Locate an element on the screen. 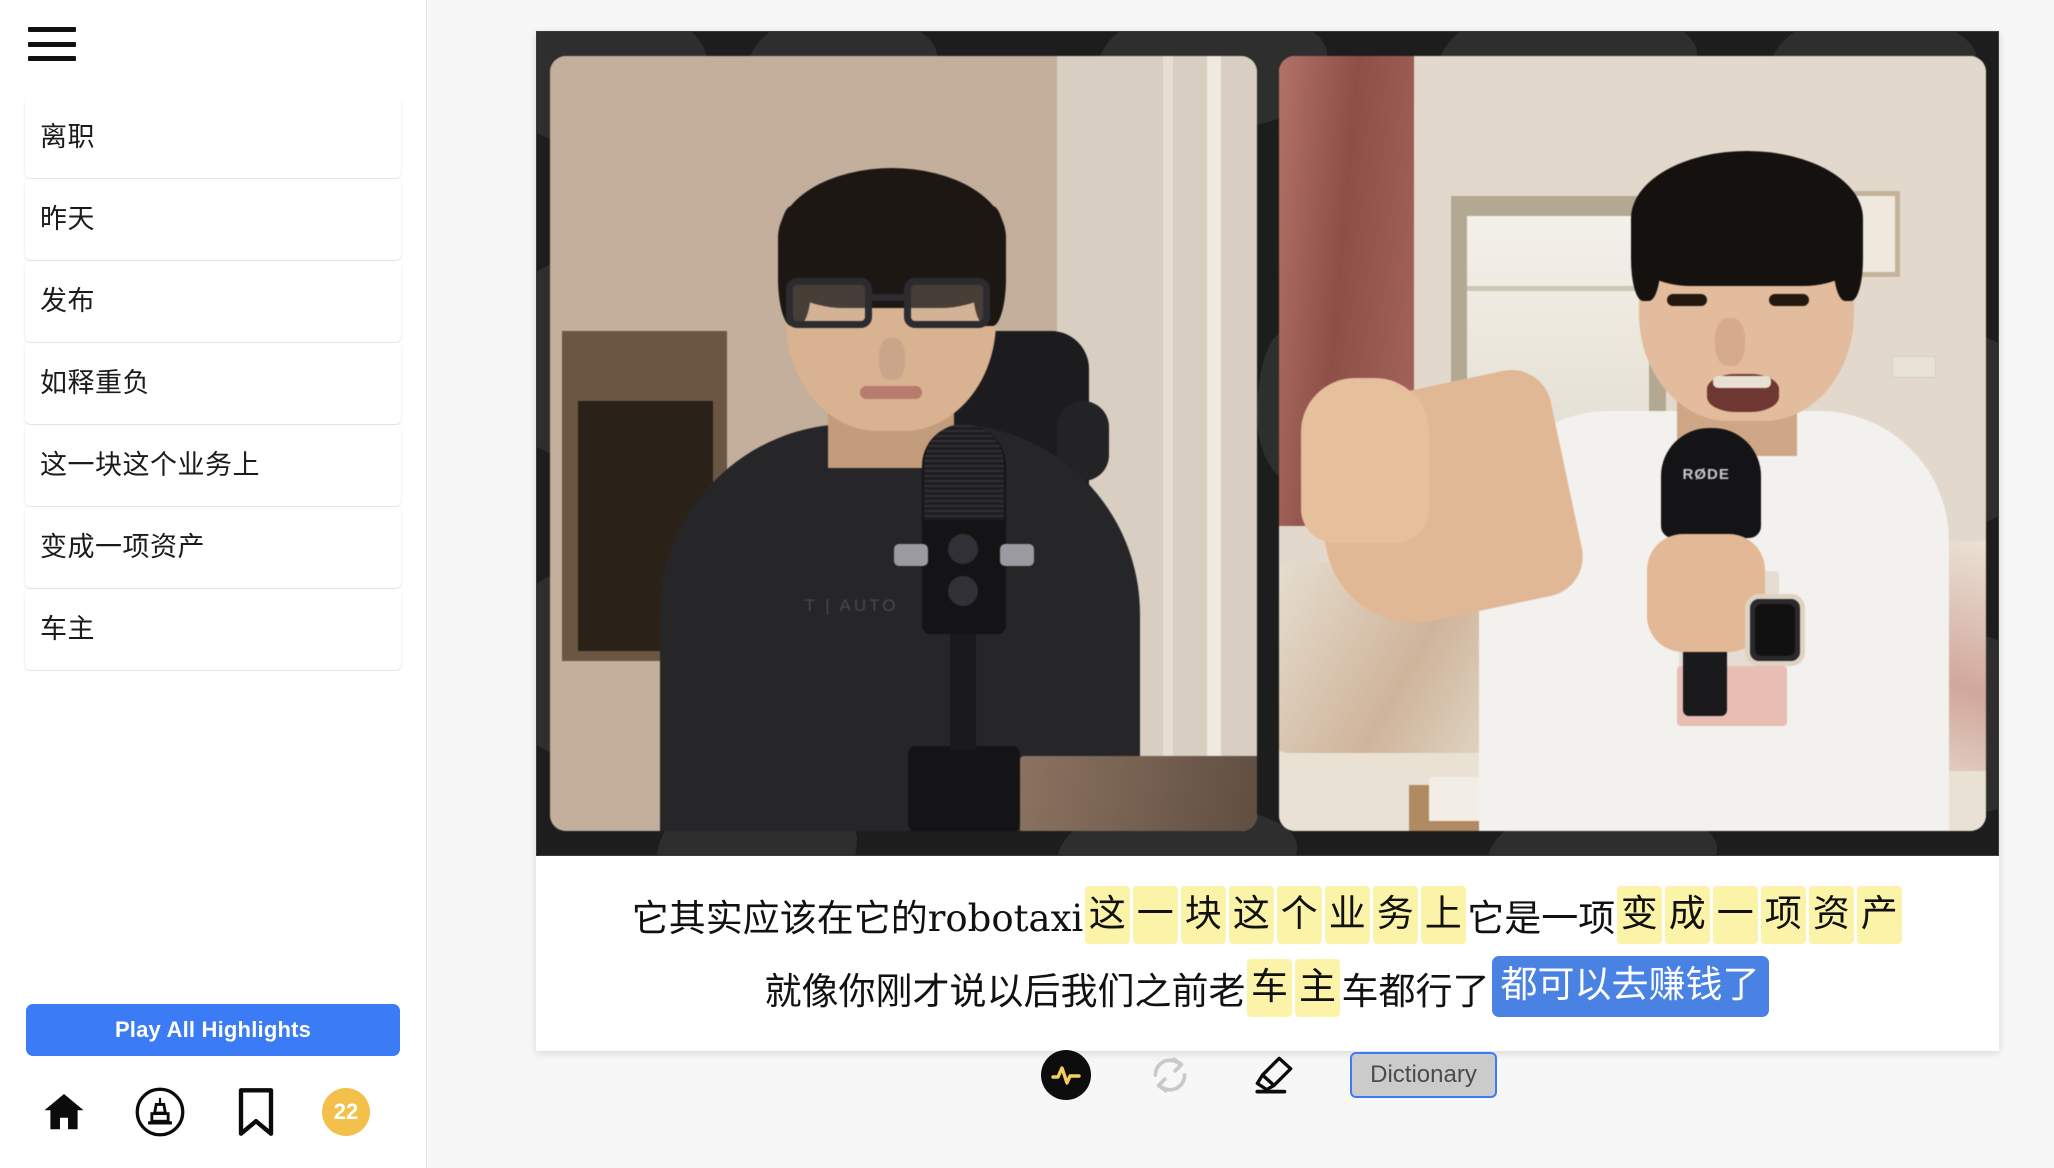 The height and width of the screenshot is (1168, 2054). highlight-list-item: 如释重负 is located at coordinates (213, 383).